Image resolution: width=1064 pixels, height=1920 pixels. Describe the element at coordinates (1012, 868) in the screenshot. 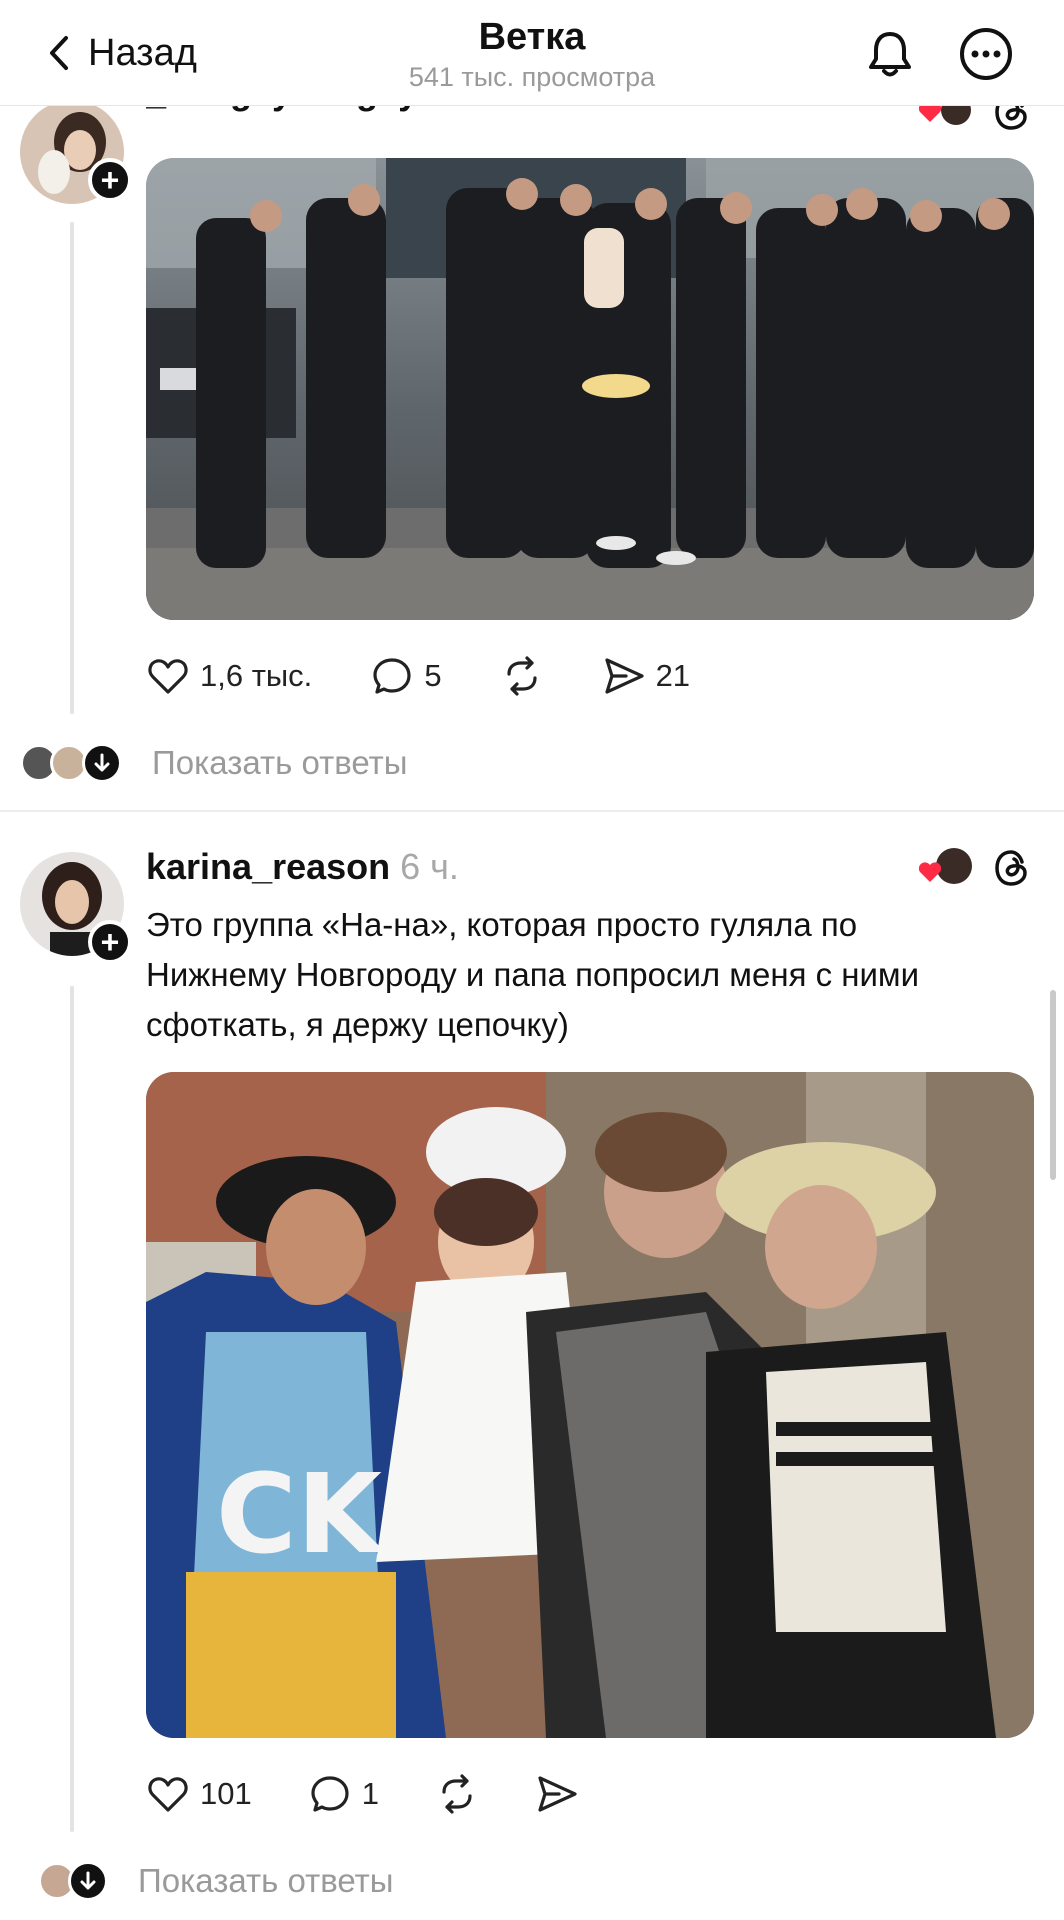

I see `threads-icon` at that location.